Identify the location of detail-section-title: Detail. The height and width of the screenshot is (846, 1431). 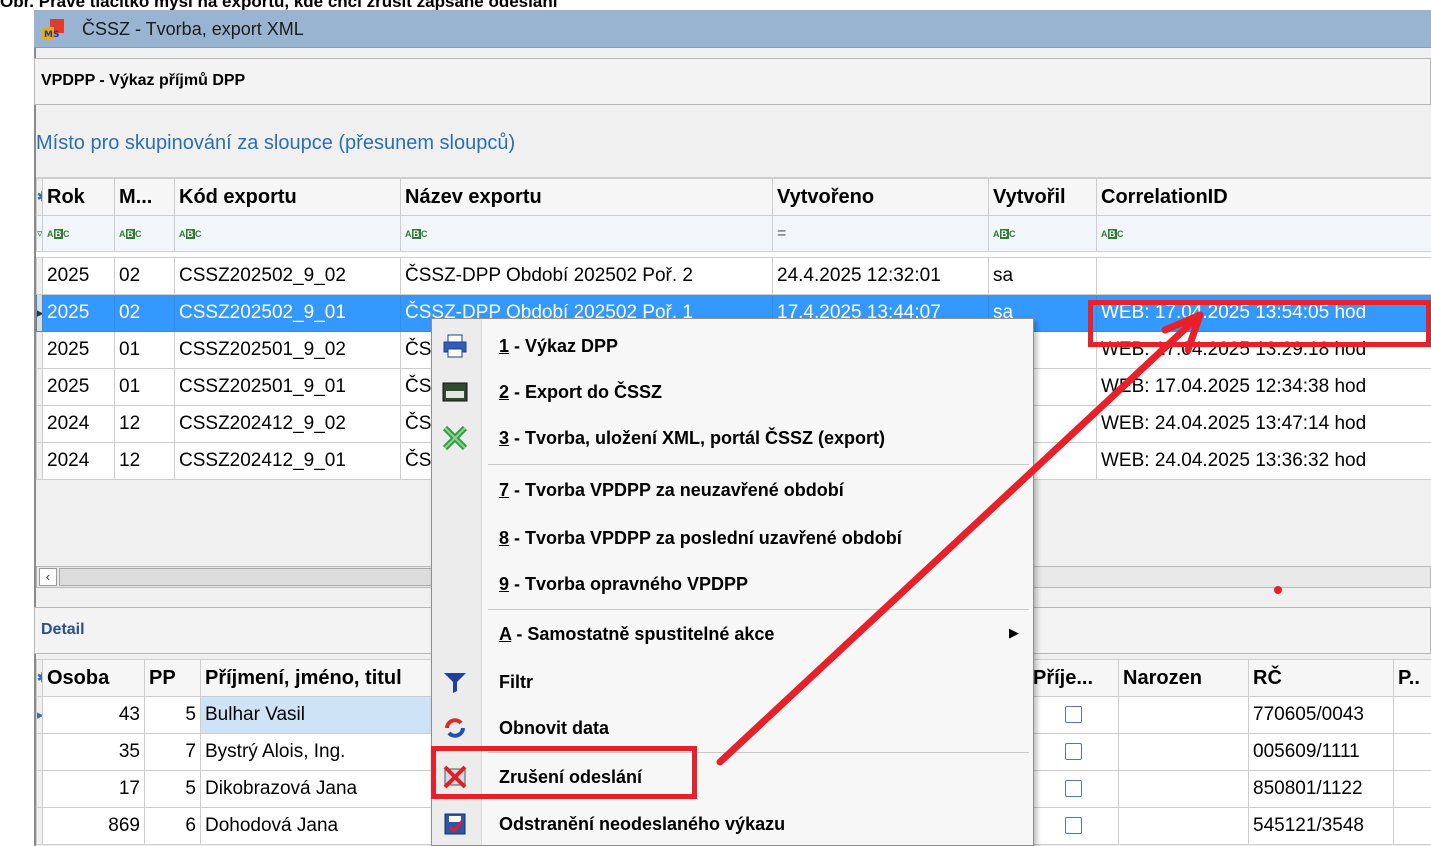
(63, 629).